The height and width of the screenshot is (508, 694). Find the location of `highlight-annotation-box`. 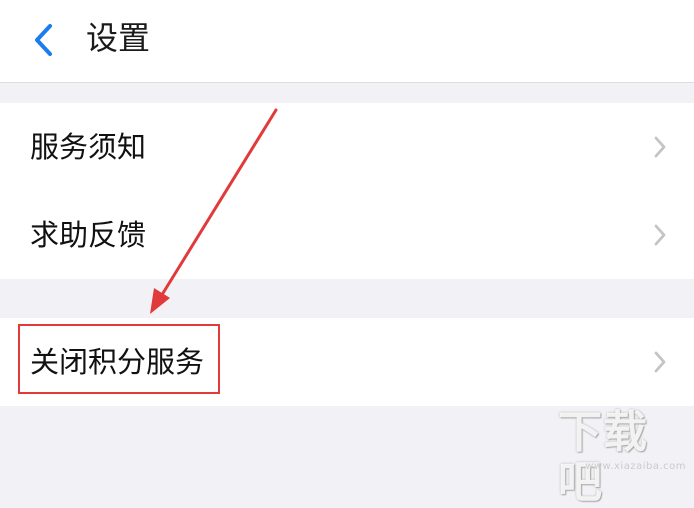

highlight-annotation-box is located at coordinates (119, 359).